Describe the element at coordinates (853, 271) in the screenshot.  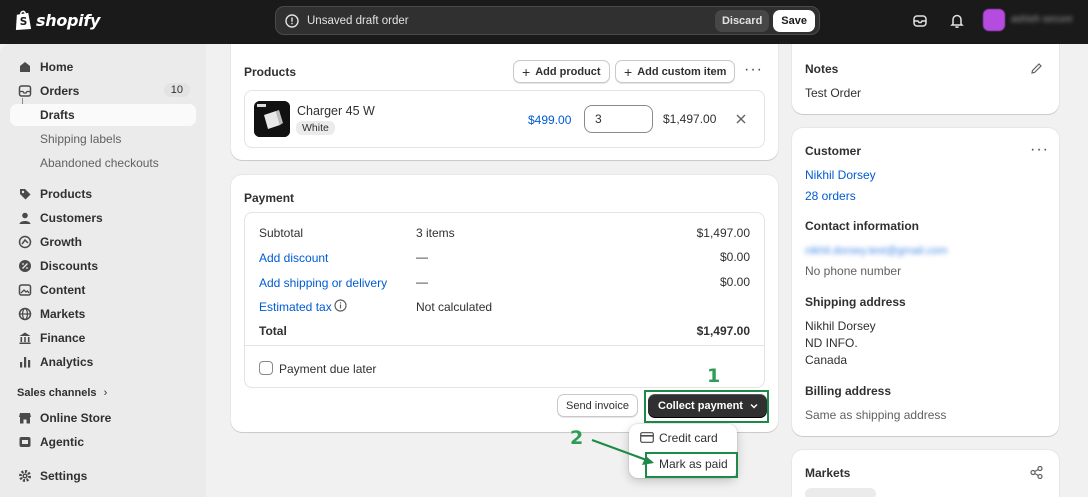
I see `customer-phone: No phone number` at that location.